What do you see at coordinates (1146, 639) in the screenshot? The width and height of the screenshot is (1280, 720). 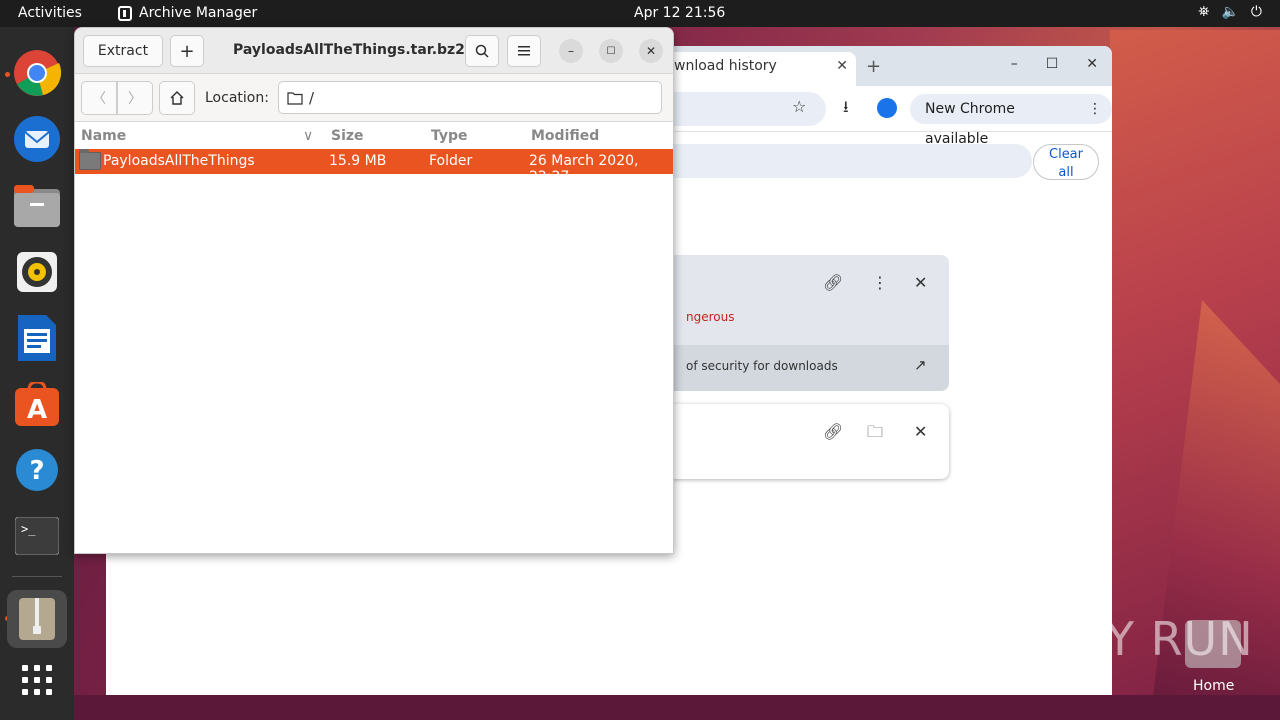 I see `watermark: ANY RUN` at bounding box center [1146, 639].